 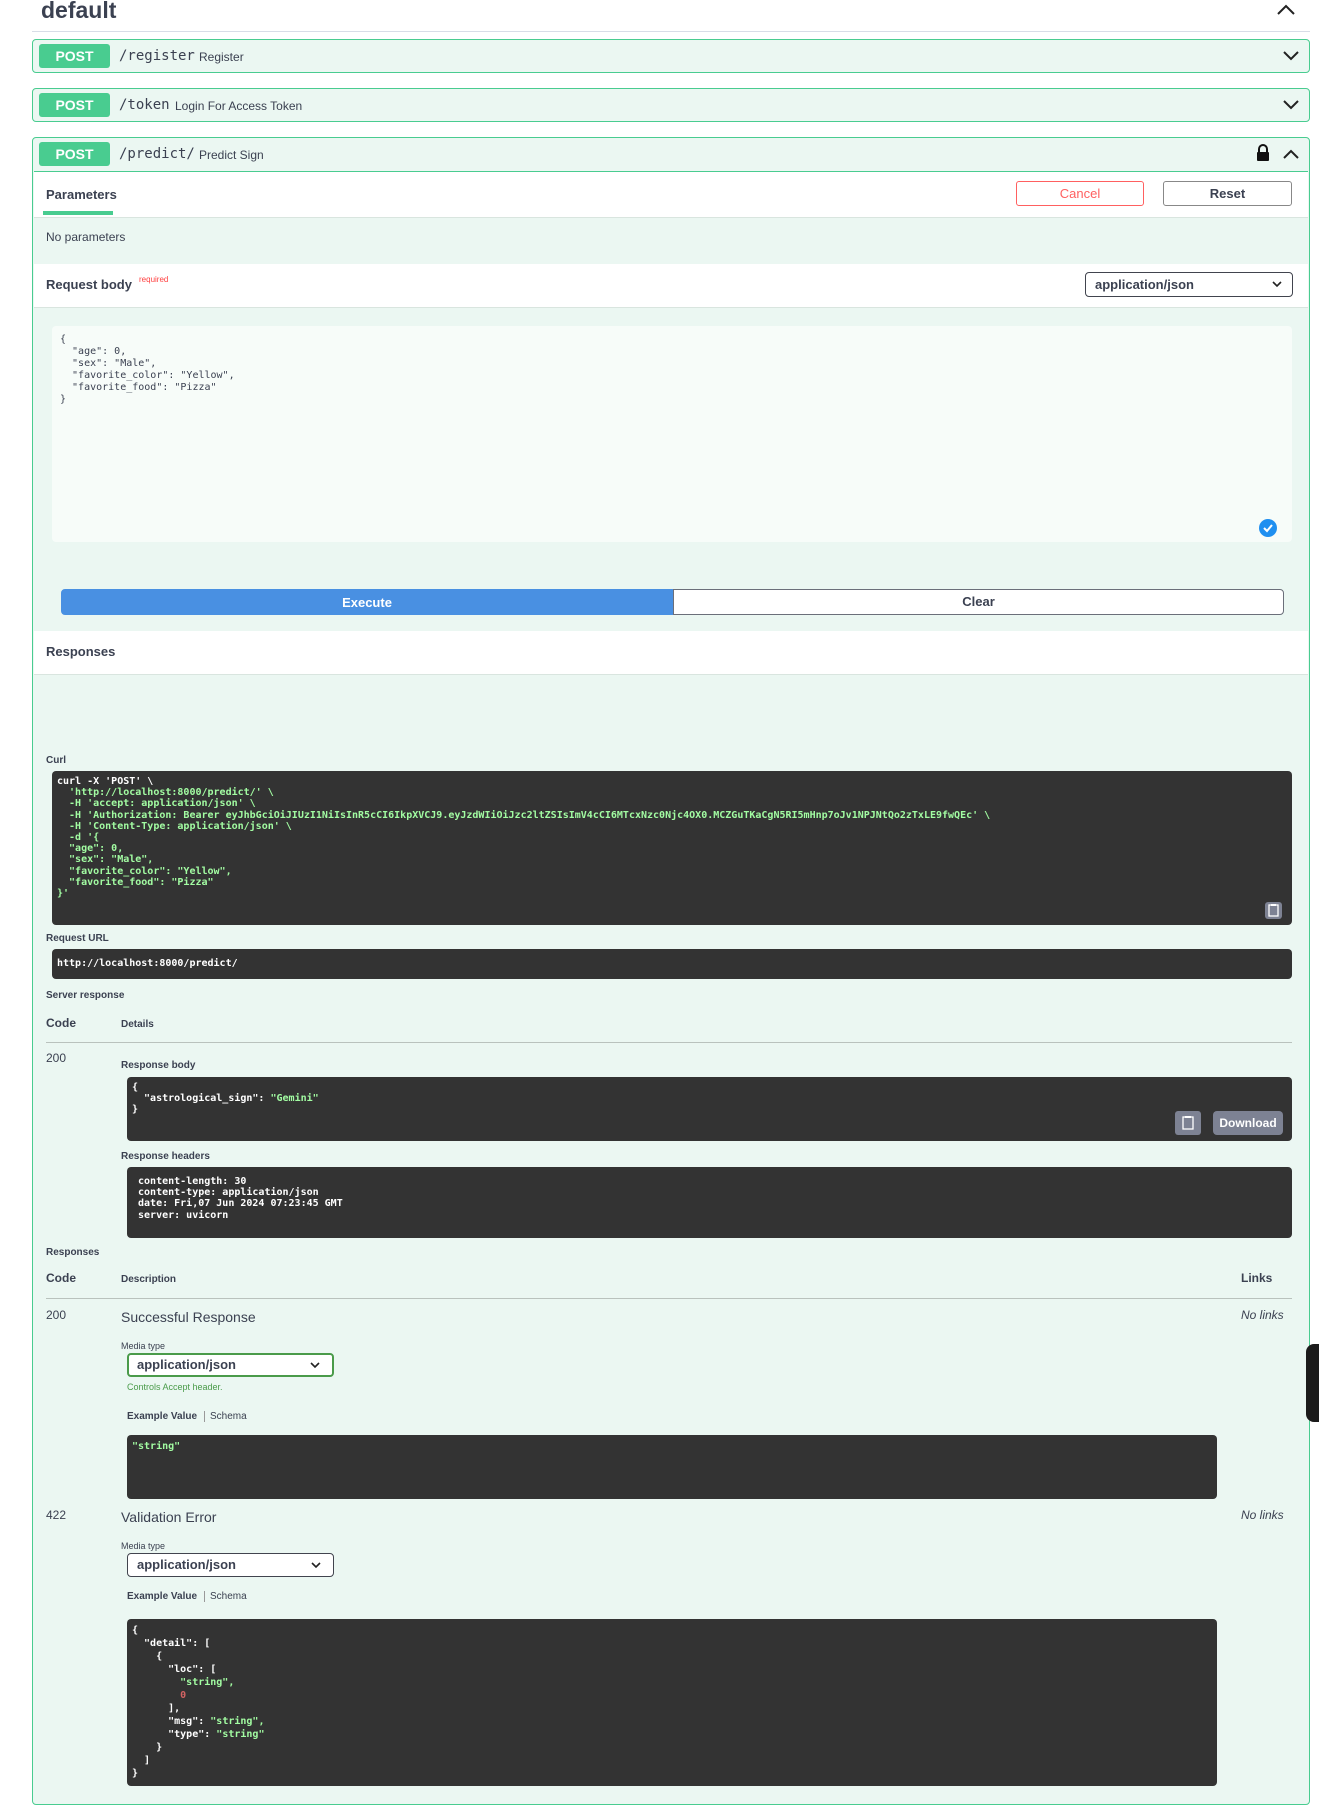 What do you see at coordinates (56, 760) in the screenshot?
I see `curl-label: Curl` at bounding box center [56, 760].